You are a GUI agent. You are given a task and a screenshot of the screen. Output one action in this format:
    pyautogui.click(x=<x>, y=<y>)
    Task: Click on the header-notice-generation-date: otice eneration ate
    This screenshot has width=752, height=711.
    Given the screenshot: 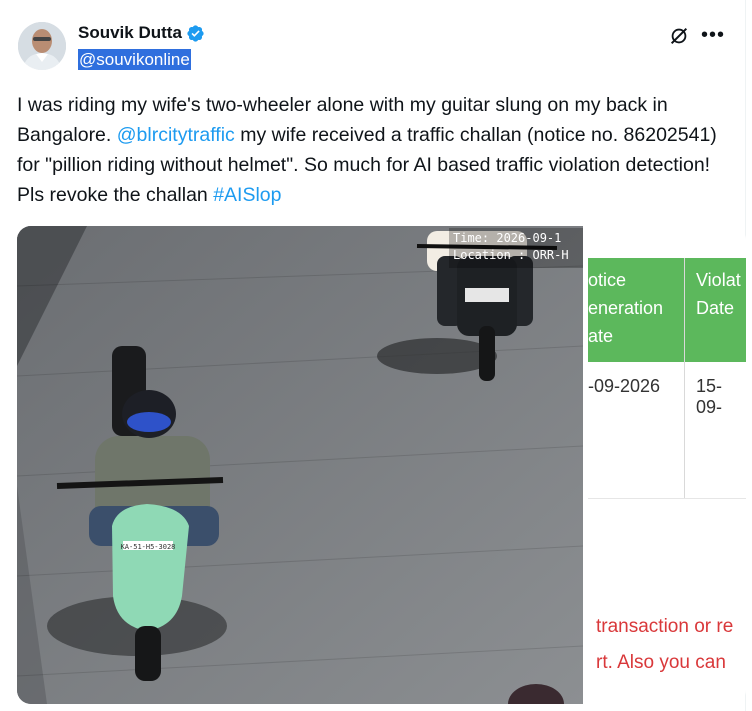 What is the action you would take?
    pyautogui.click(x=626, y=308)
    